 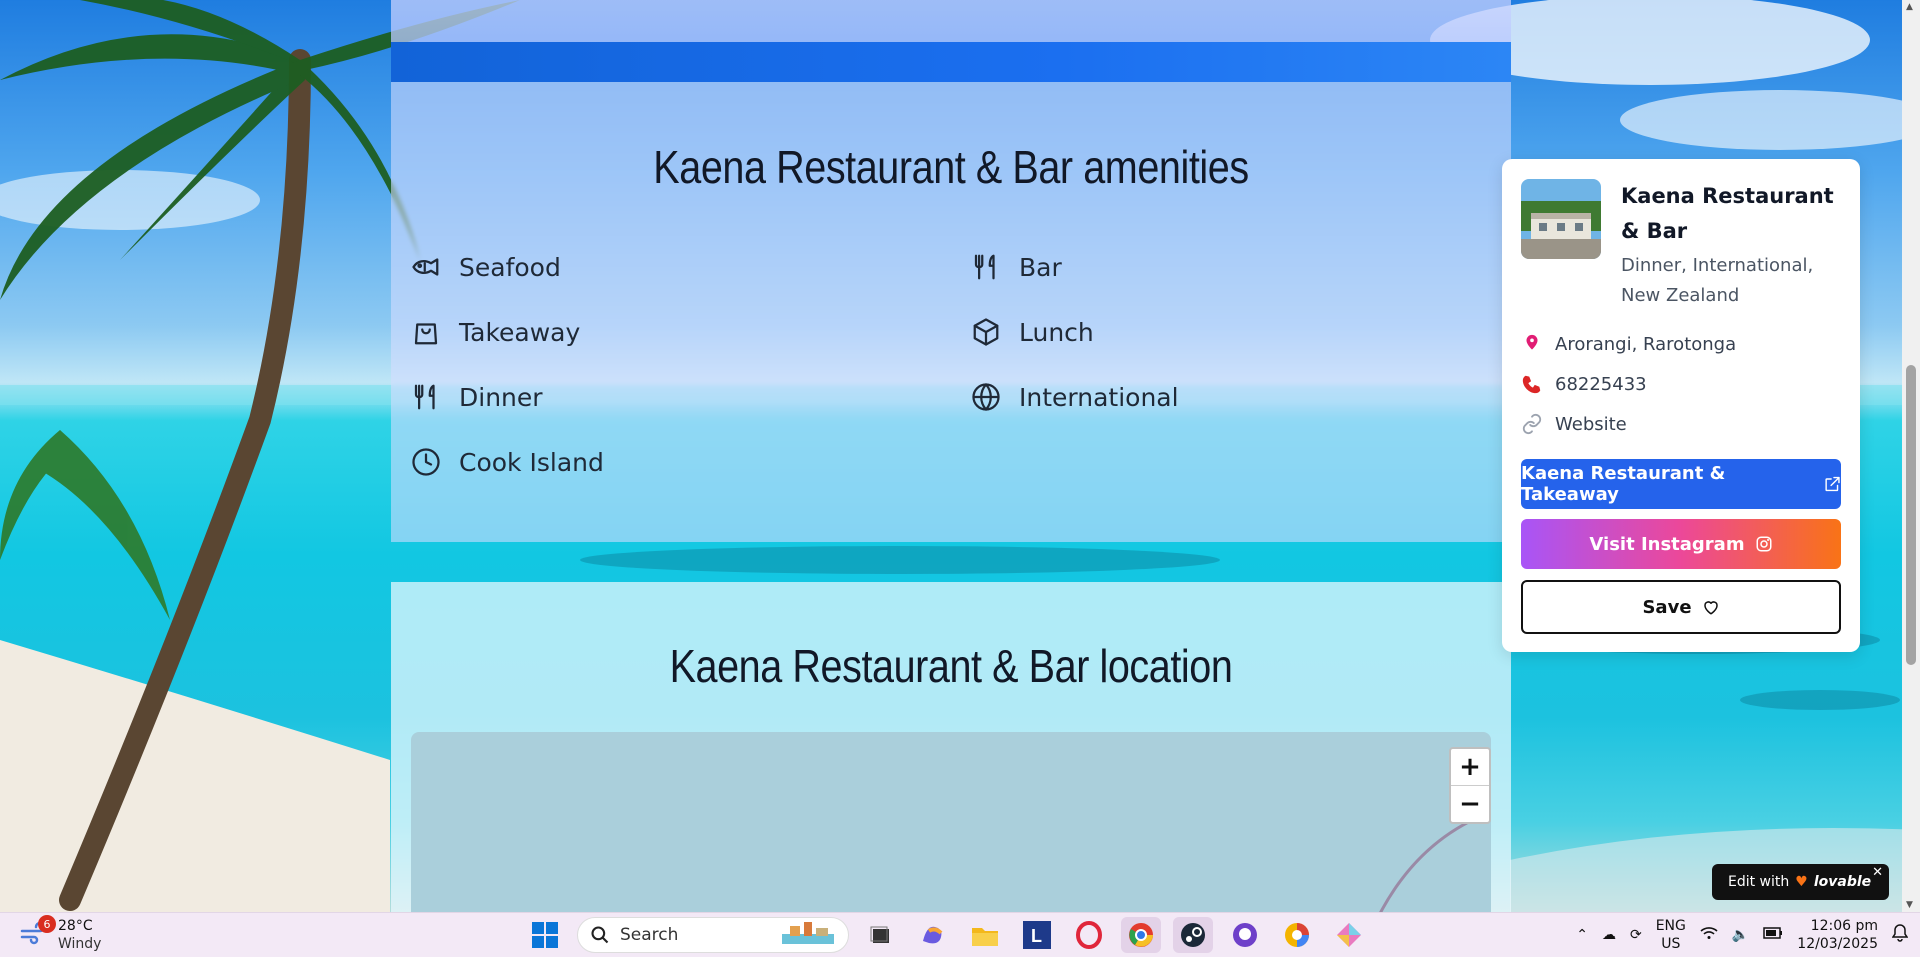 I want to click on language-indicator: ENG US, so click(x=1671, y=935).